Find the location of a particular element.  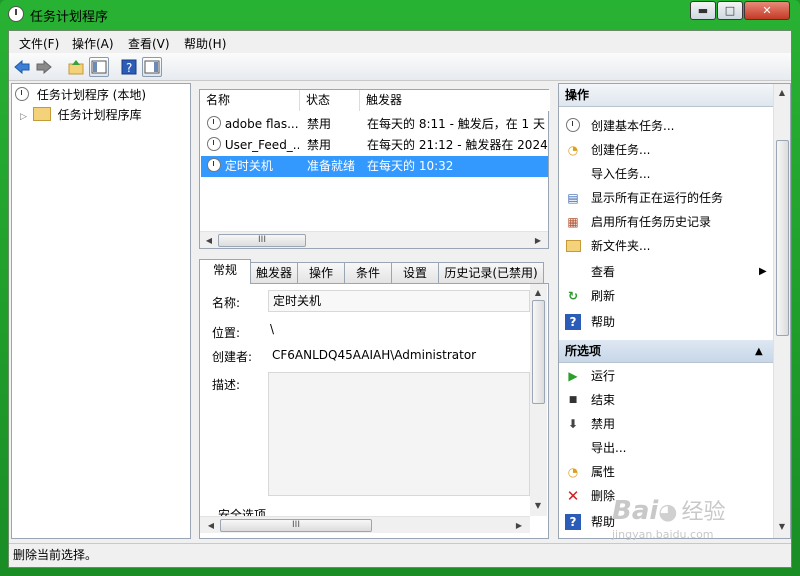

tab-settings: 设置 is located at coordinates (415, 272).